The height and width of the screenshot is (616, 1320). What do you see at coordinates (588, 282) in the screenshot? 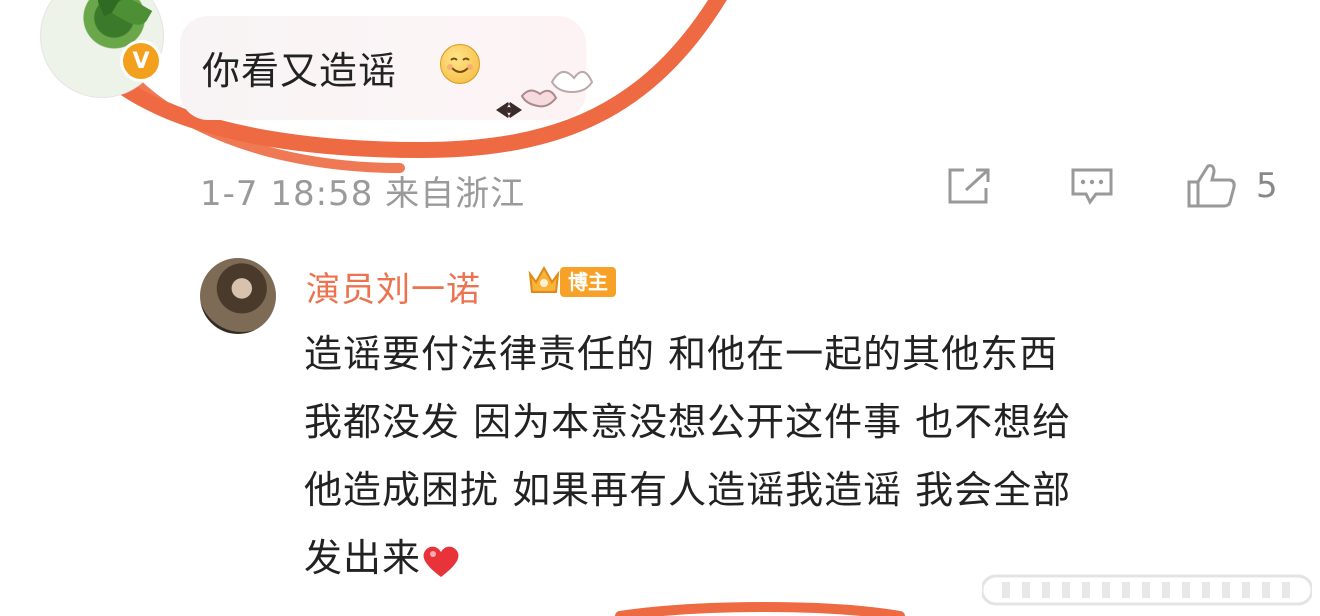
I see `host-badge: 博主` at bounding box center [588, 282].